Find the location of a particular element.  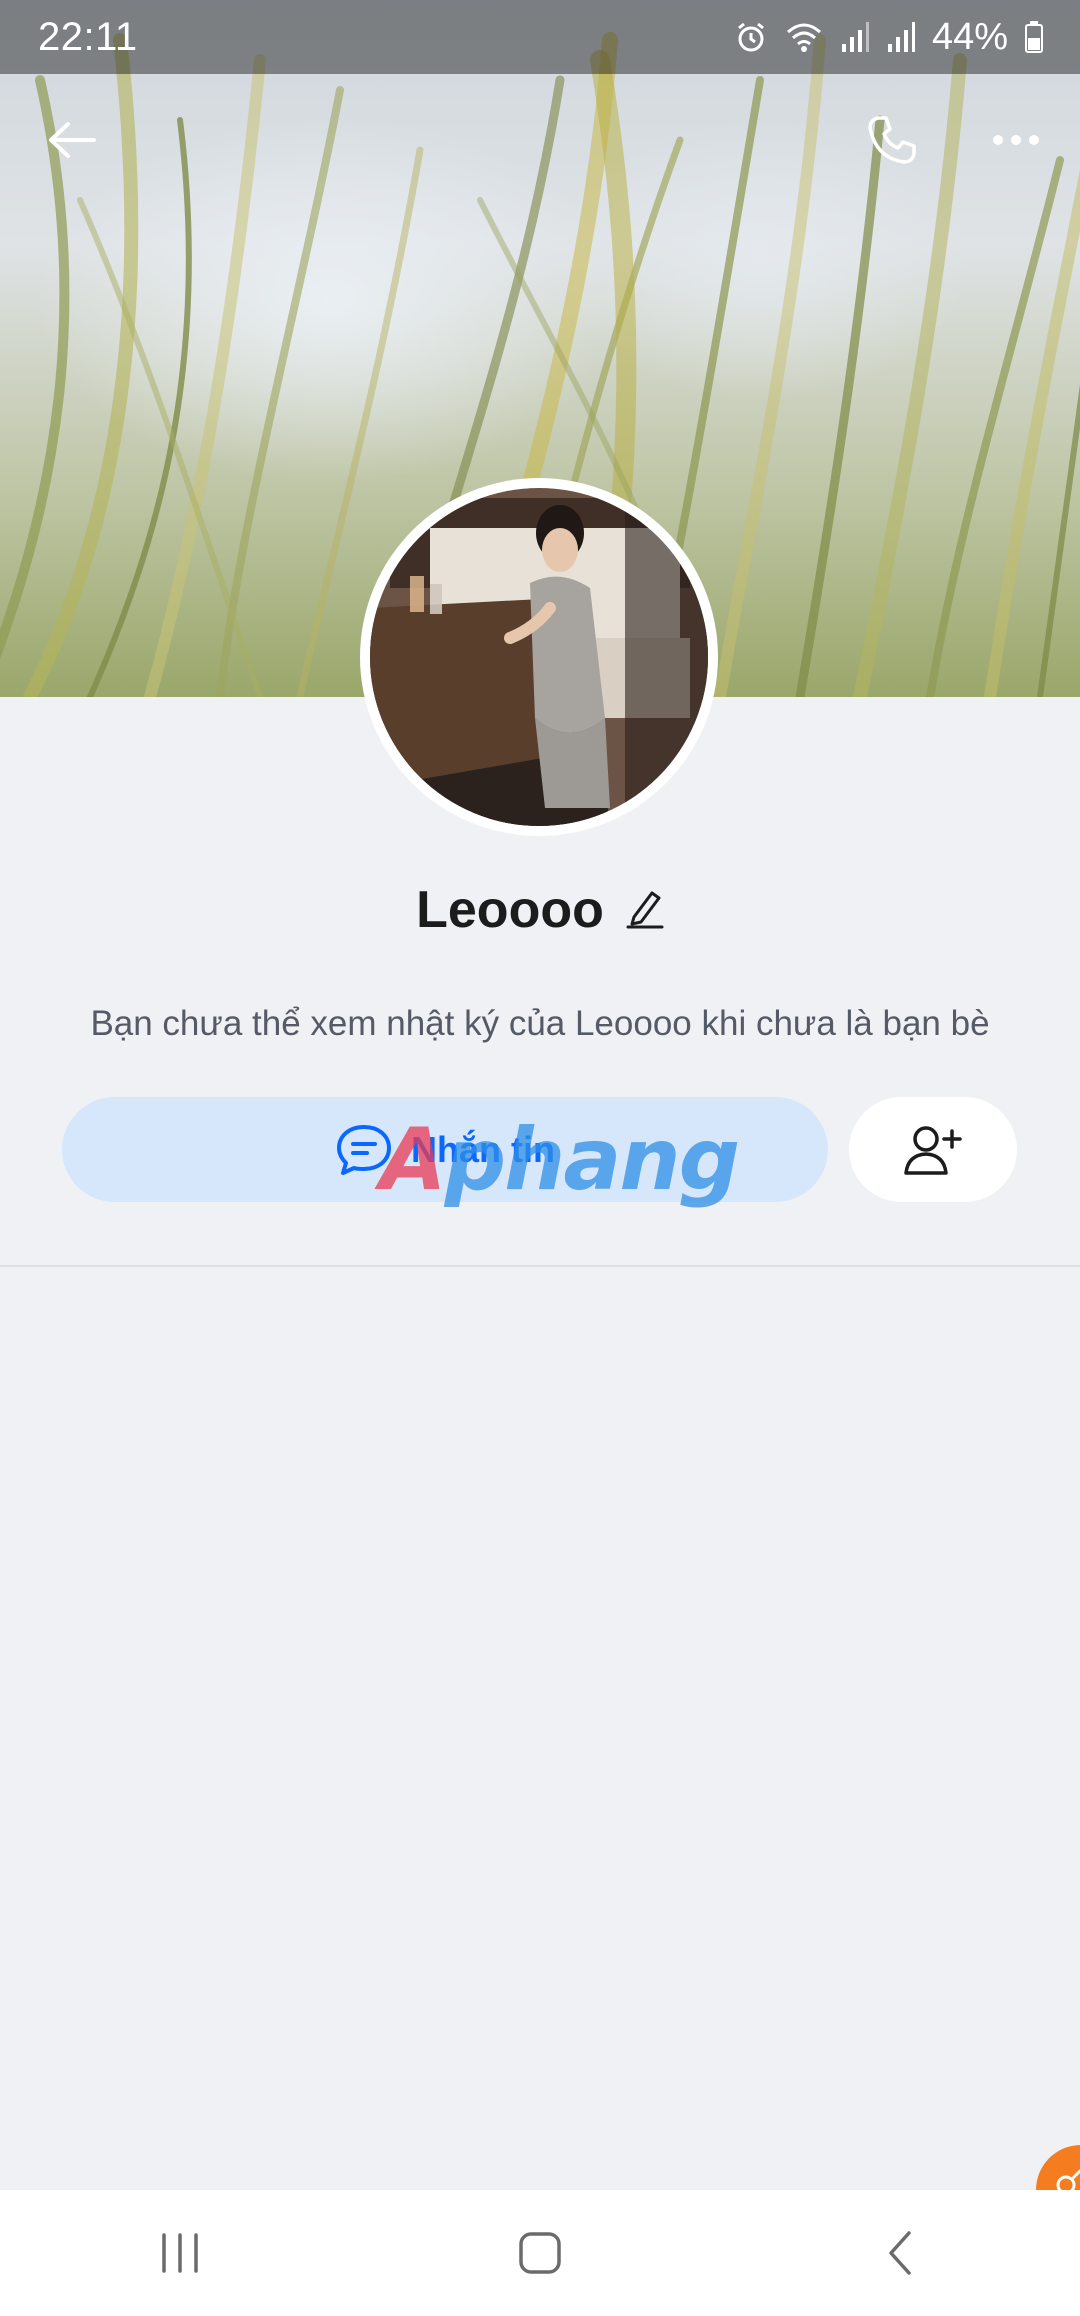

edit-name-button is located at coordinates (645, 910).